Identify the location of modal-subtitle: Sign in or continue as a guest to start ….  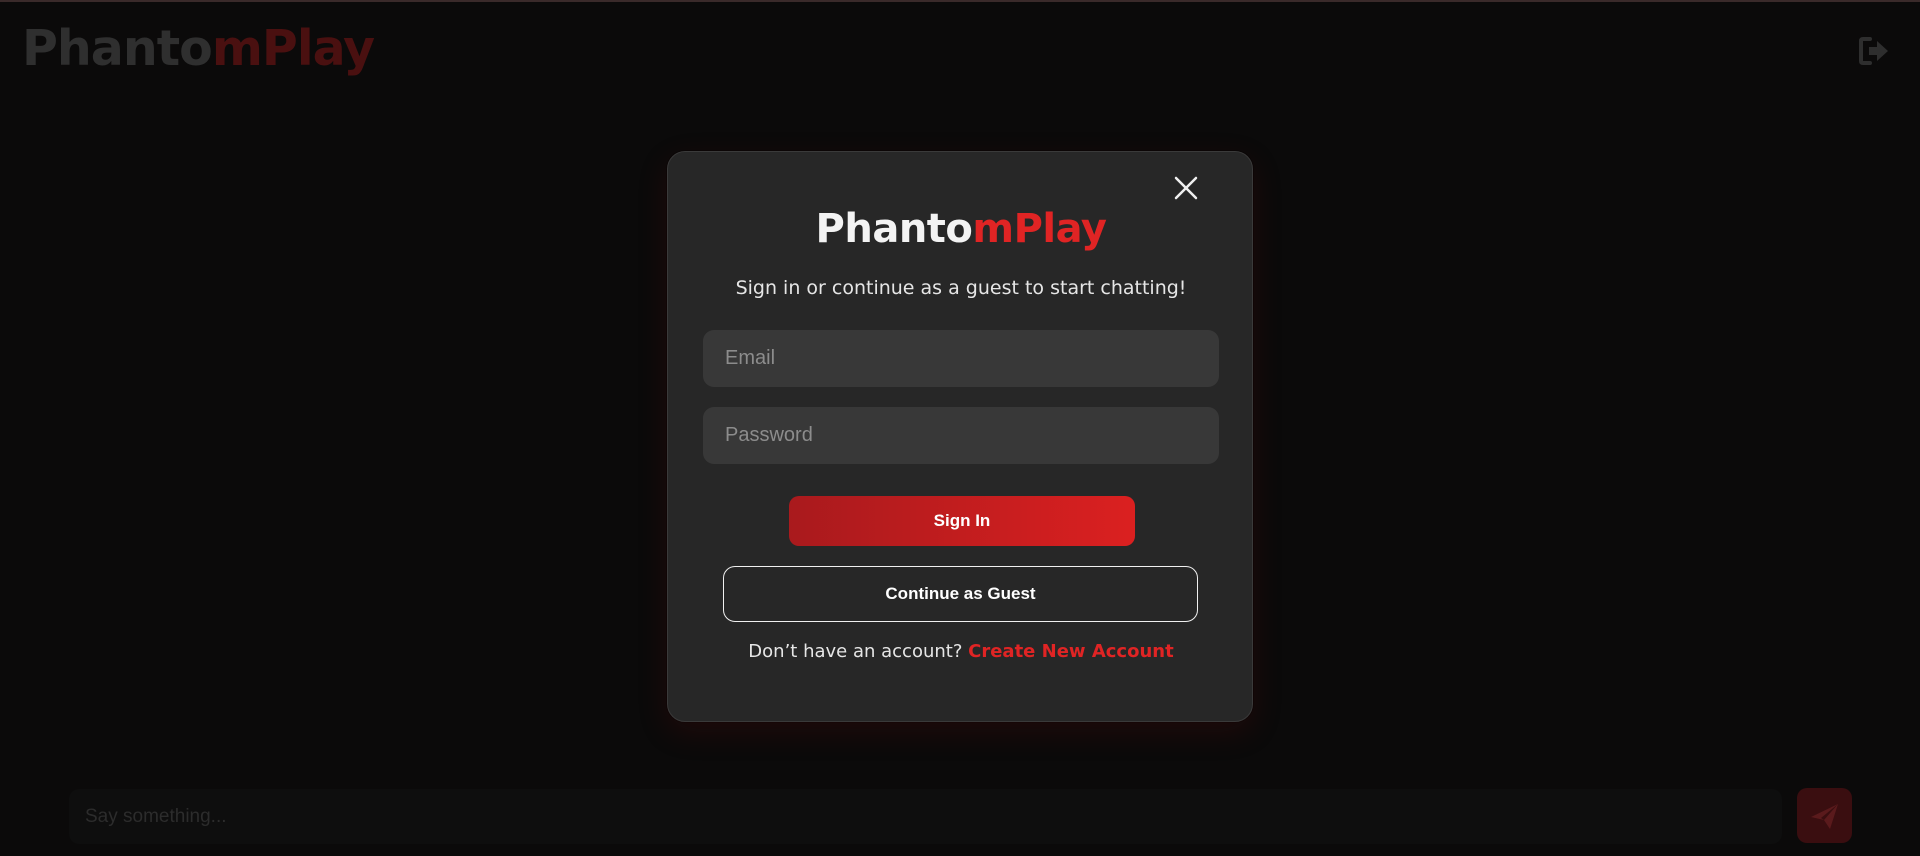
(961, 288).